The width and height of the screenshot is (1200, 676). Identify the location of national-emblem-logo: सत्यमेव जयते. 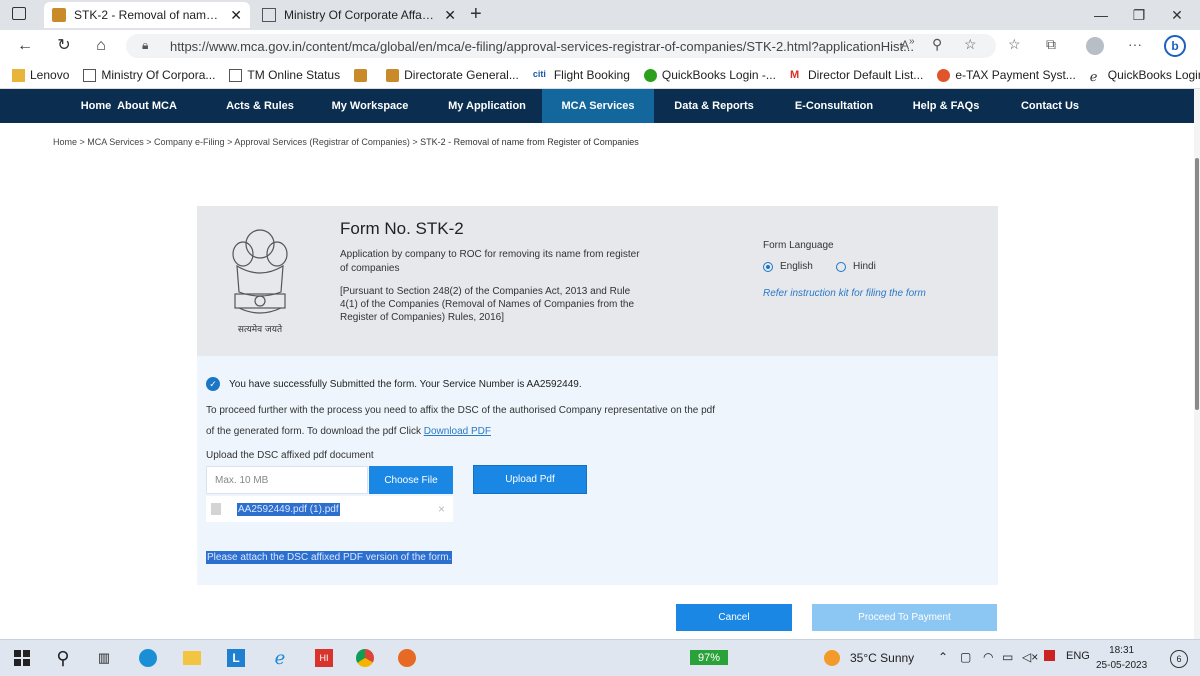
(260, 279).